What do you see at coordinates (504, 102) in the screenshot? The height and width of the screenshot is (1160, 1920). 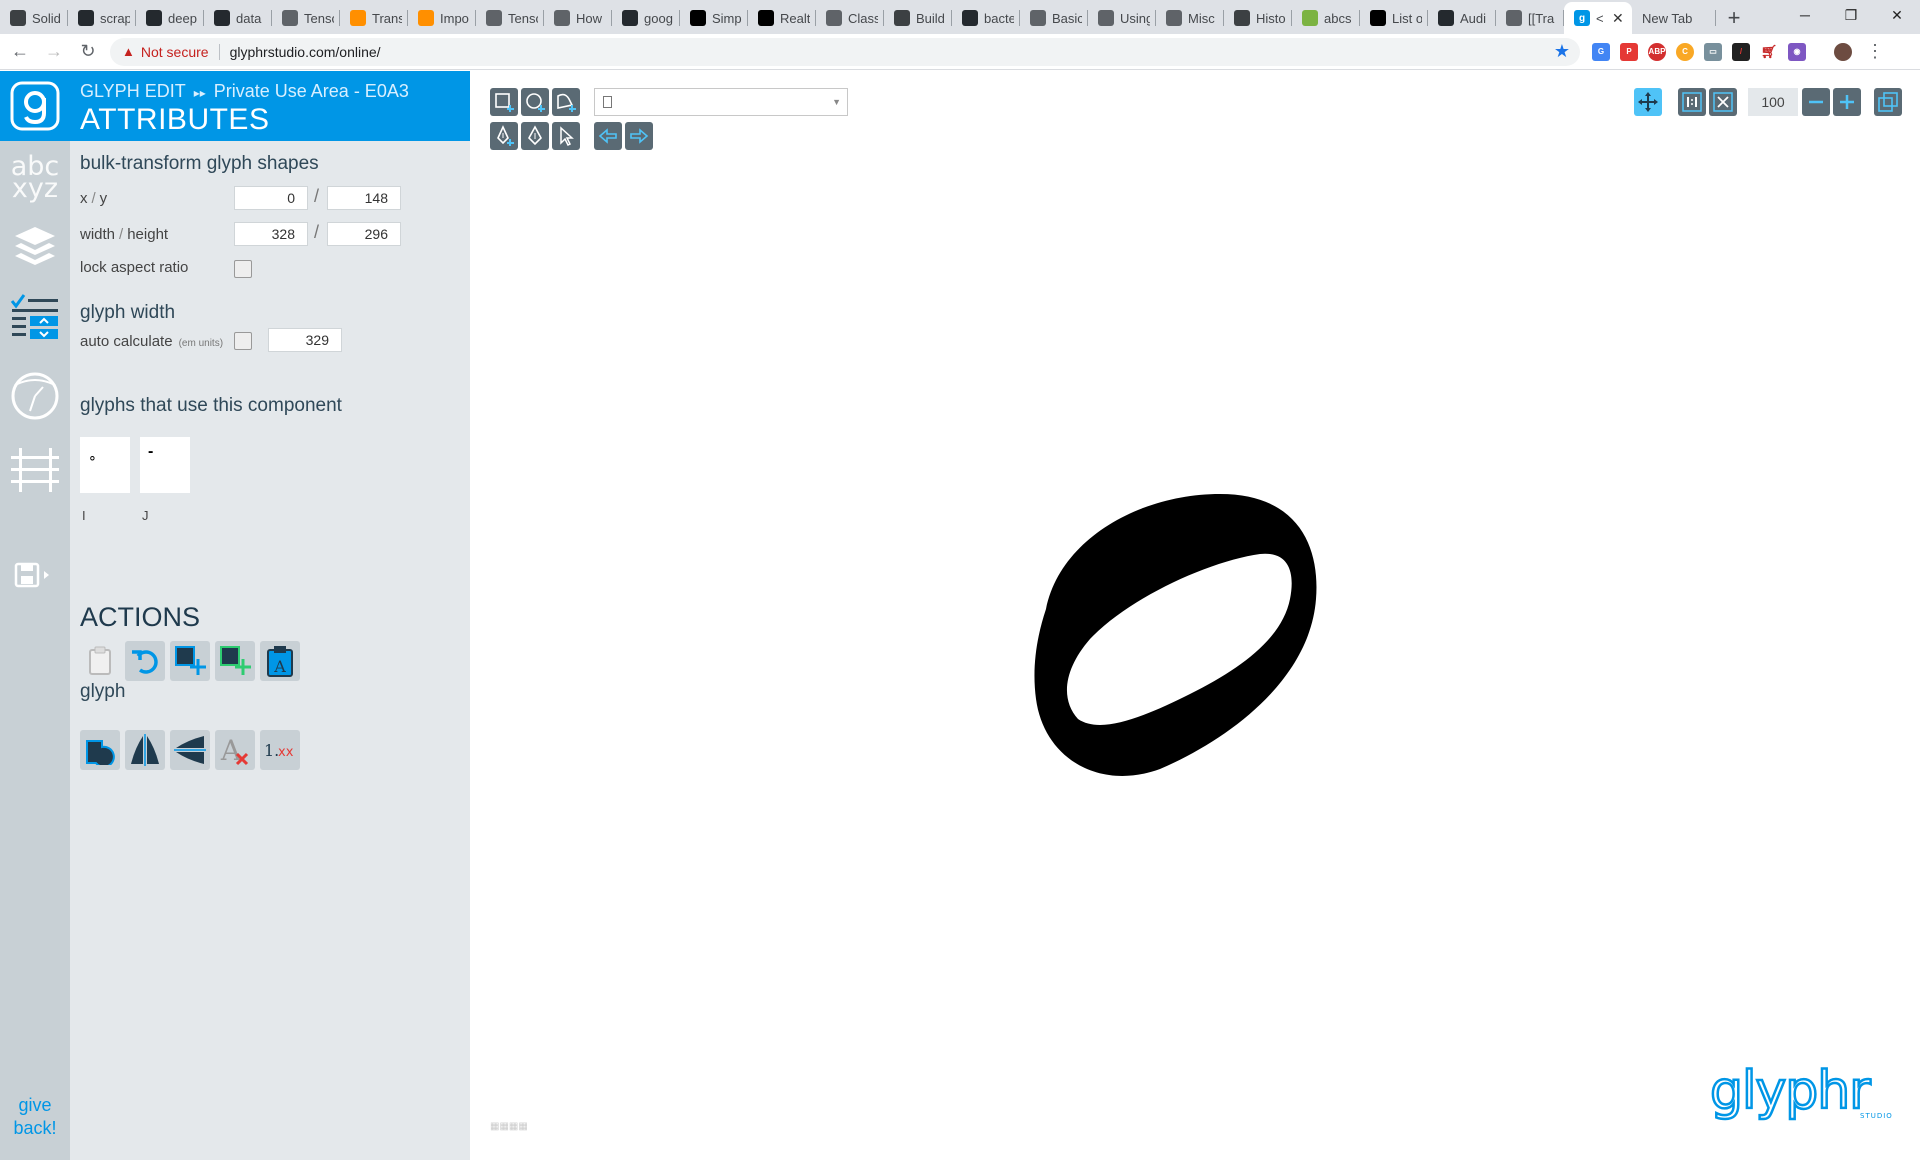 I see `new-rectangle-tool` at bounding box center [504, 102].